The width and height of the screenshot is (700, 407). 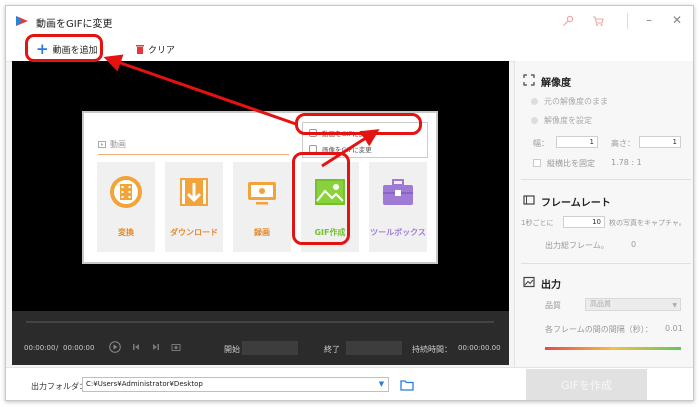 I want to click on play-icon, so click(x=115, y=347).